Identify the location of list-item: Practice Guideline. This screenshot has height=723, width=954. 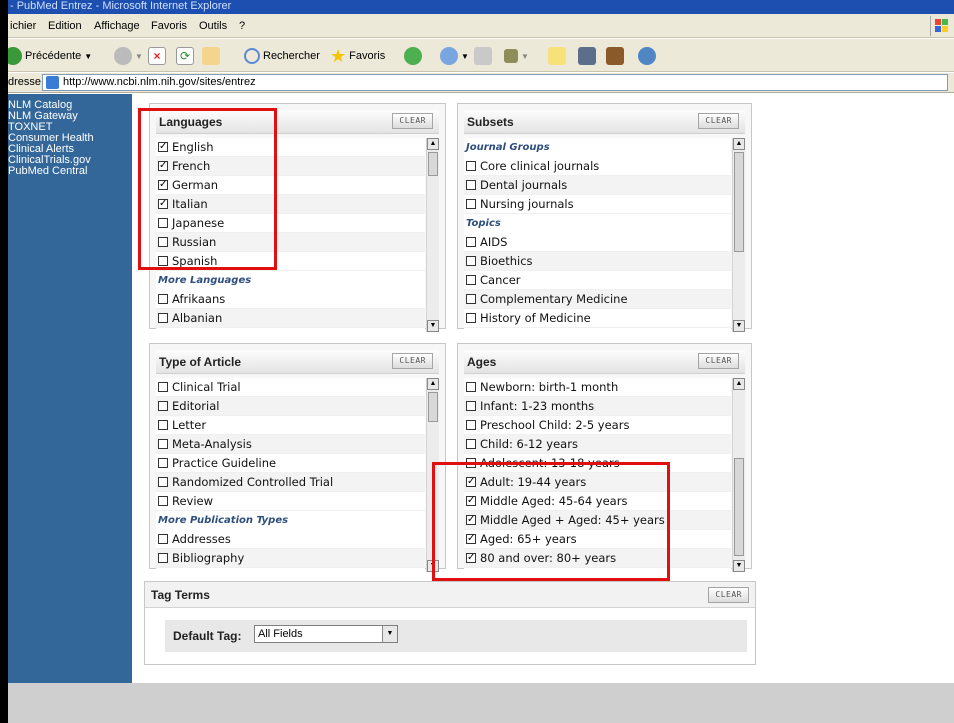
(290, 463).